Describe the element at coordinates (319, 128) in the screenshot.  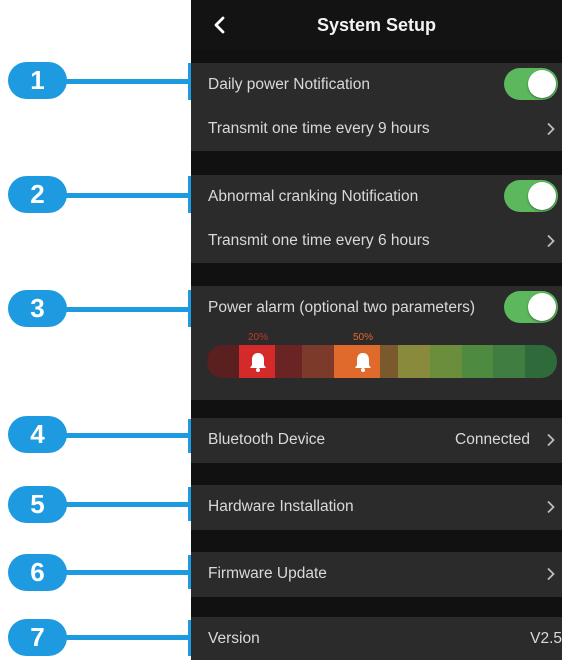
I see `daily-frequency-label: Transmit one time every 9 hours` at that location.